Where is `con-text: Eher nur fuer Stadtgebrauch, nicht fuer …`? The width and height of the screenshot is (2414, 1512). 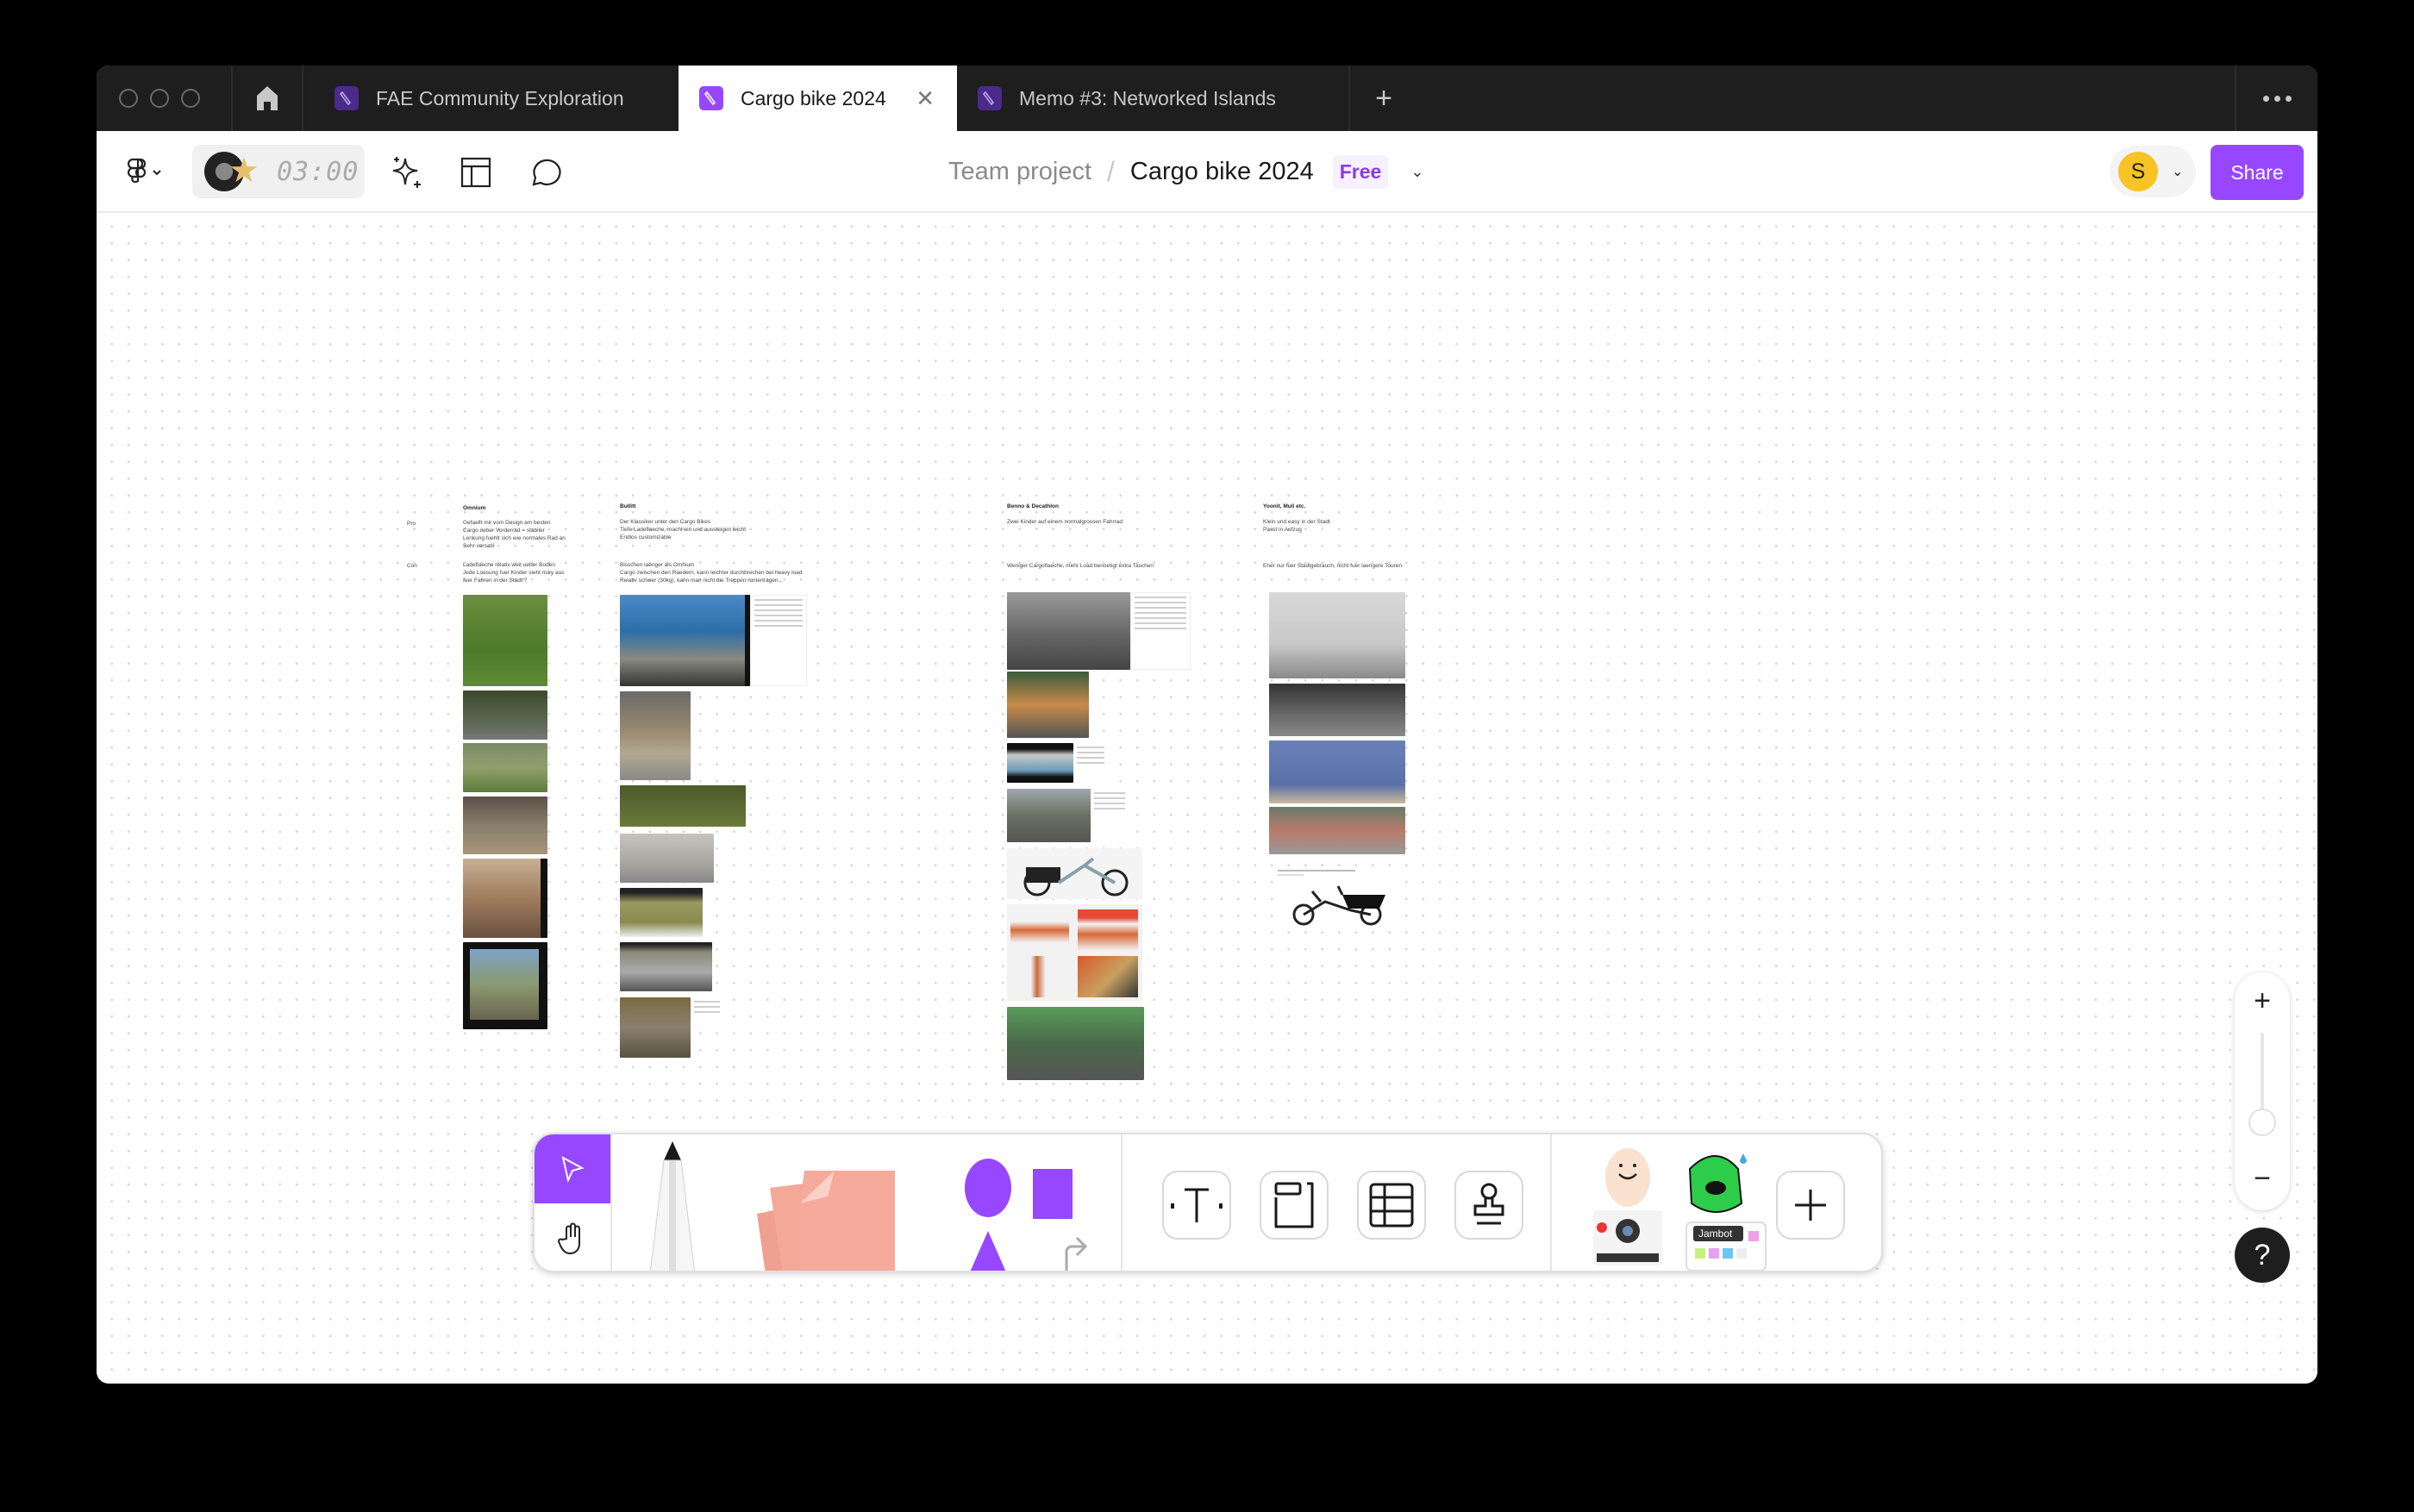
con-text: Eher nur fuer Stadtgebrauch, nicht fuer … is located at coordinates (1332, 566).